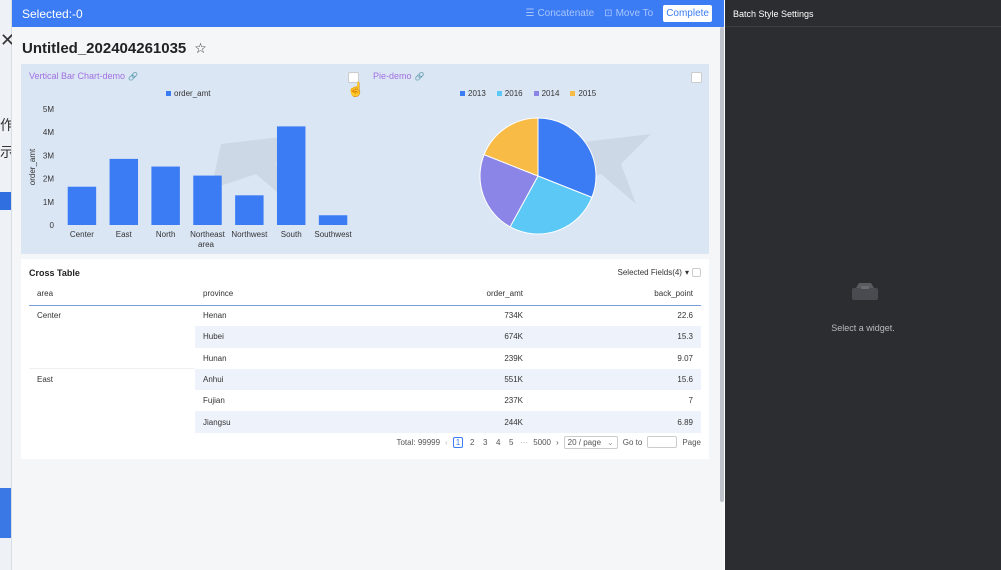 Image resolution: width=1001 pixels, height=570 pixels. What do you see at coordinates (52, 225) in the screenshot?
I see `y-tick-label: 0` at bounding box center [52, 225].